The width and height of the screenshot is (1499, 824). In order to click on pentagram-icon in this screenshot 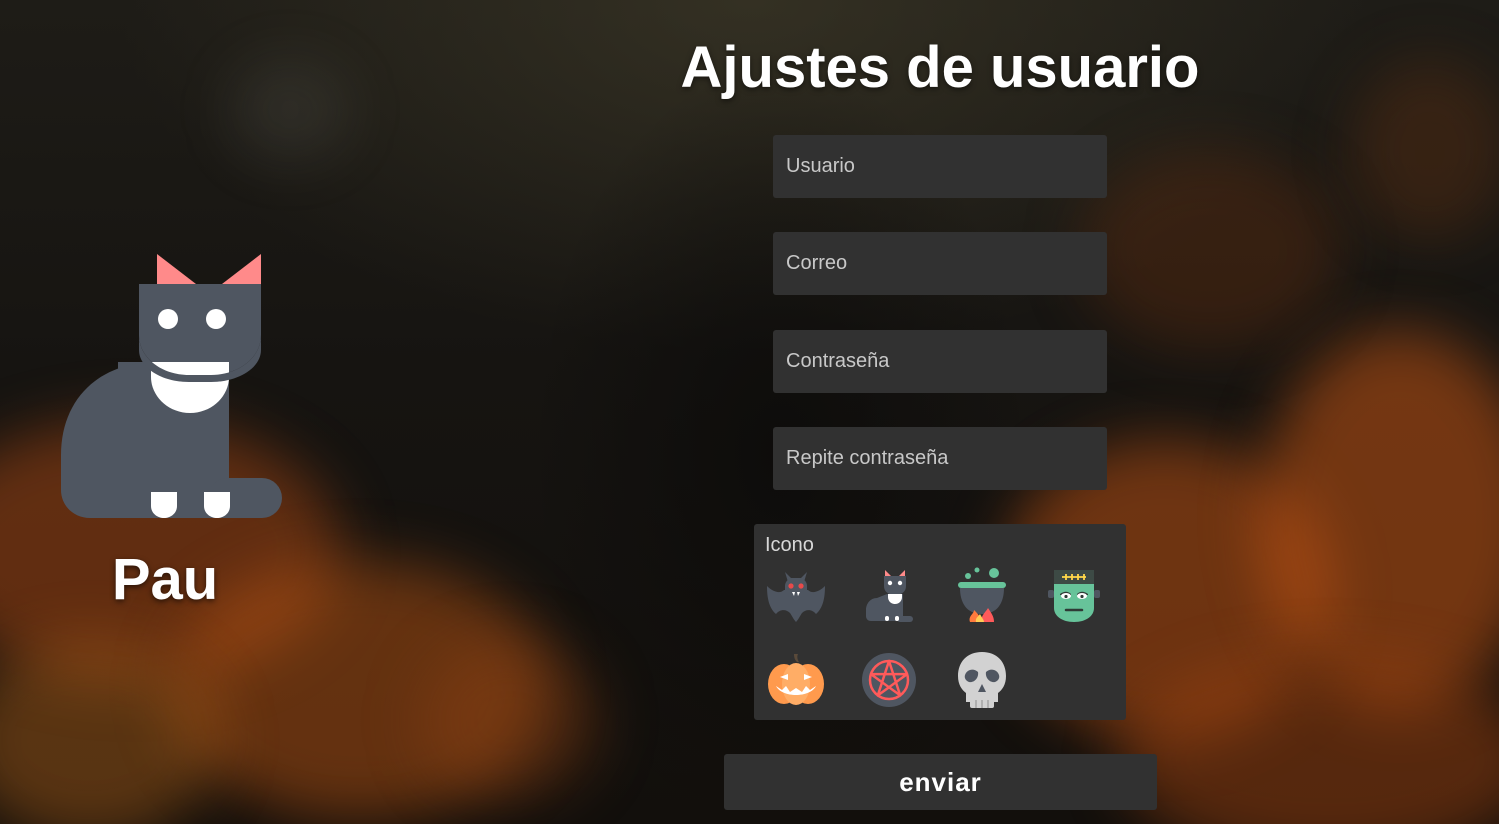, I will do `click(889, 680)`.